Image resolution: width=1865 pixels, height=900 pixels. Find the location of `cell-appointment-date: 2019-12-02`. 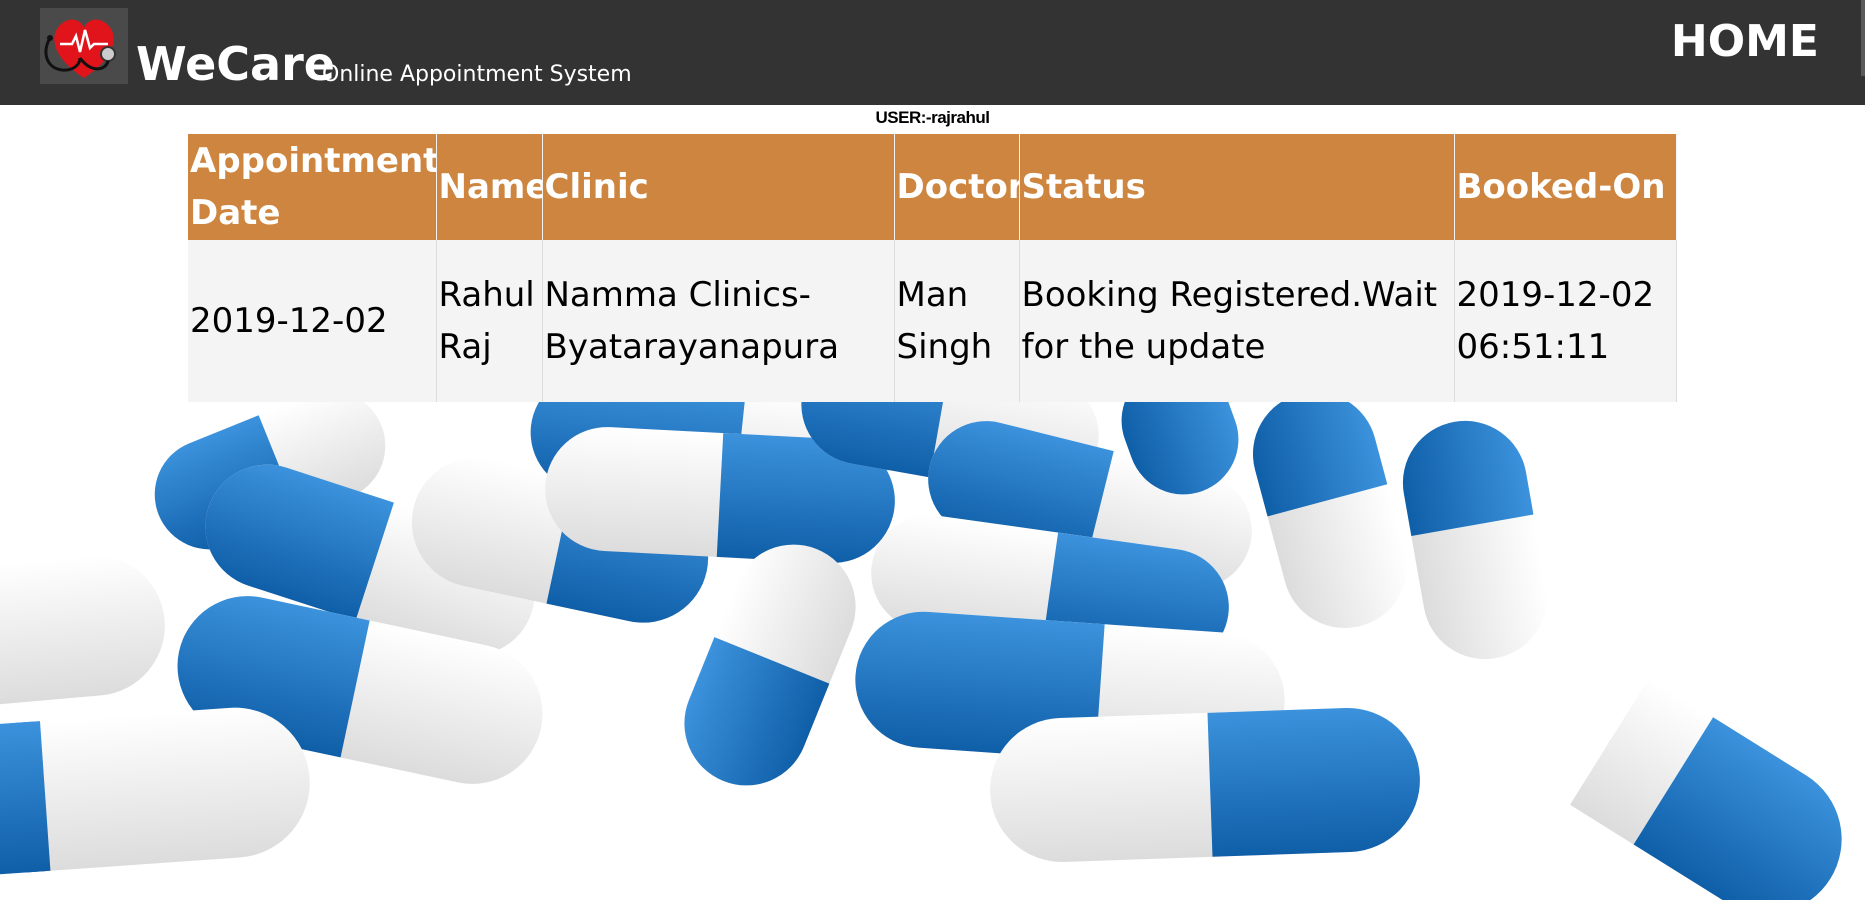

cell-appointment-date: 2019-12-02 is located at coordinates (312, 321).